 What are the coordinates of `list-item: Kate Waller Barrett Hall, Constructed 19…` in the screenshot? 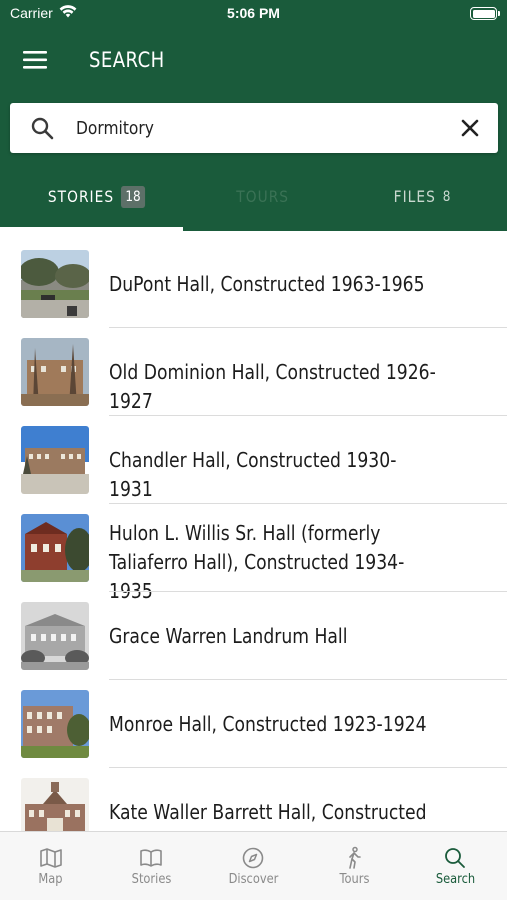 It's located at (253, 795).